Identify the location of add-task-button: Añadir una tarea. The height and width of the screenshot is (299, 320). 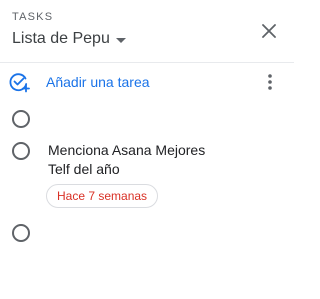
(79, 82).